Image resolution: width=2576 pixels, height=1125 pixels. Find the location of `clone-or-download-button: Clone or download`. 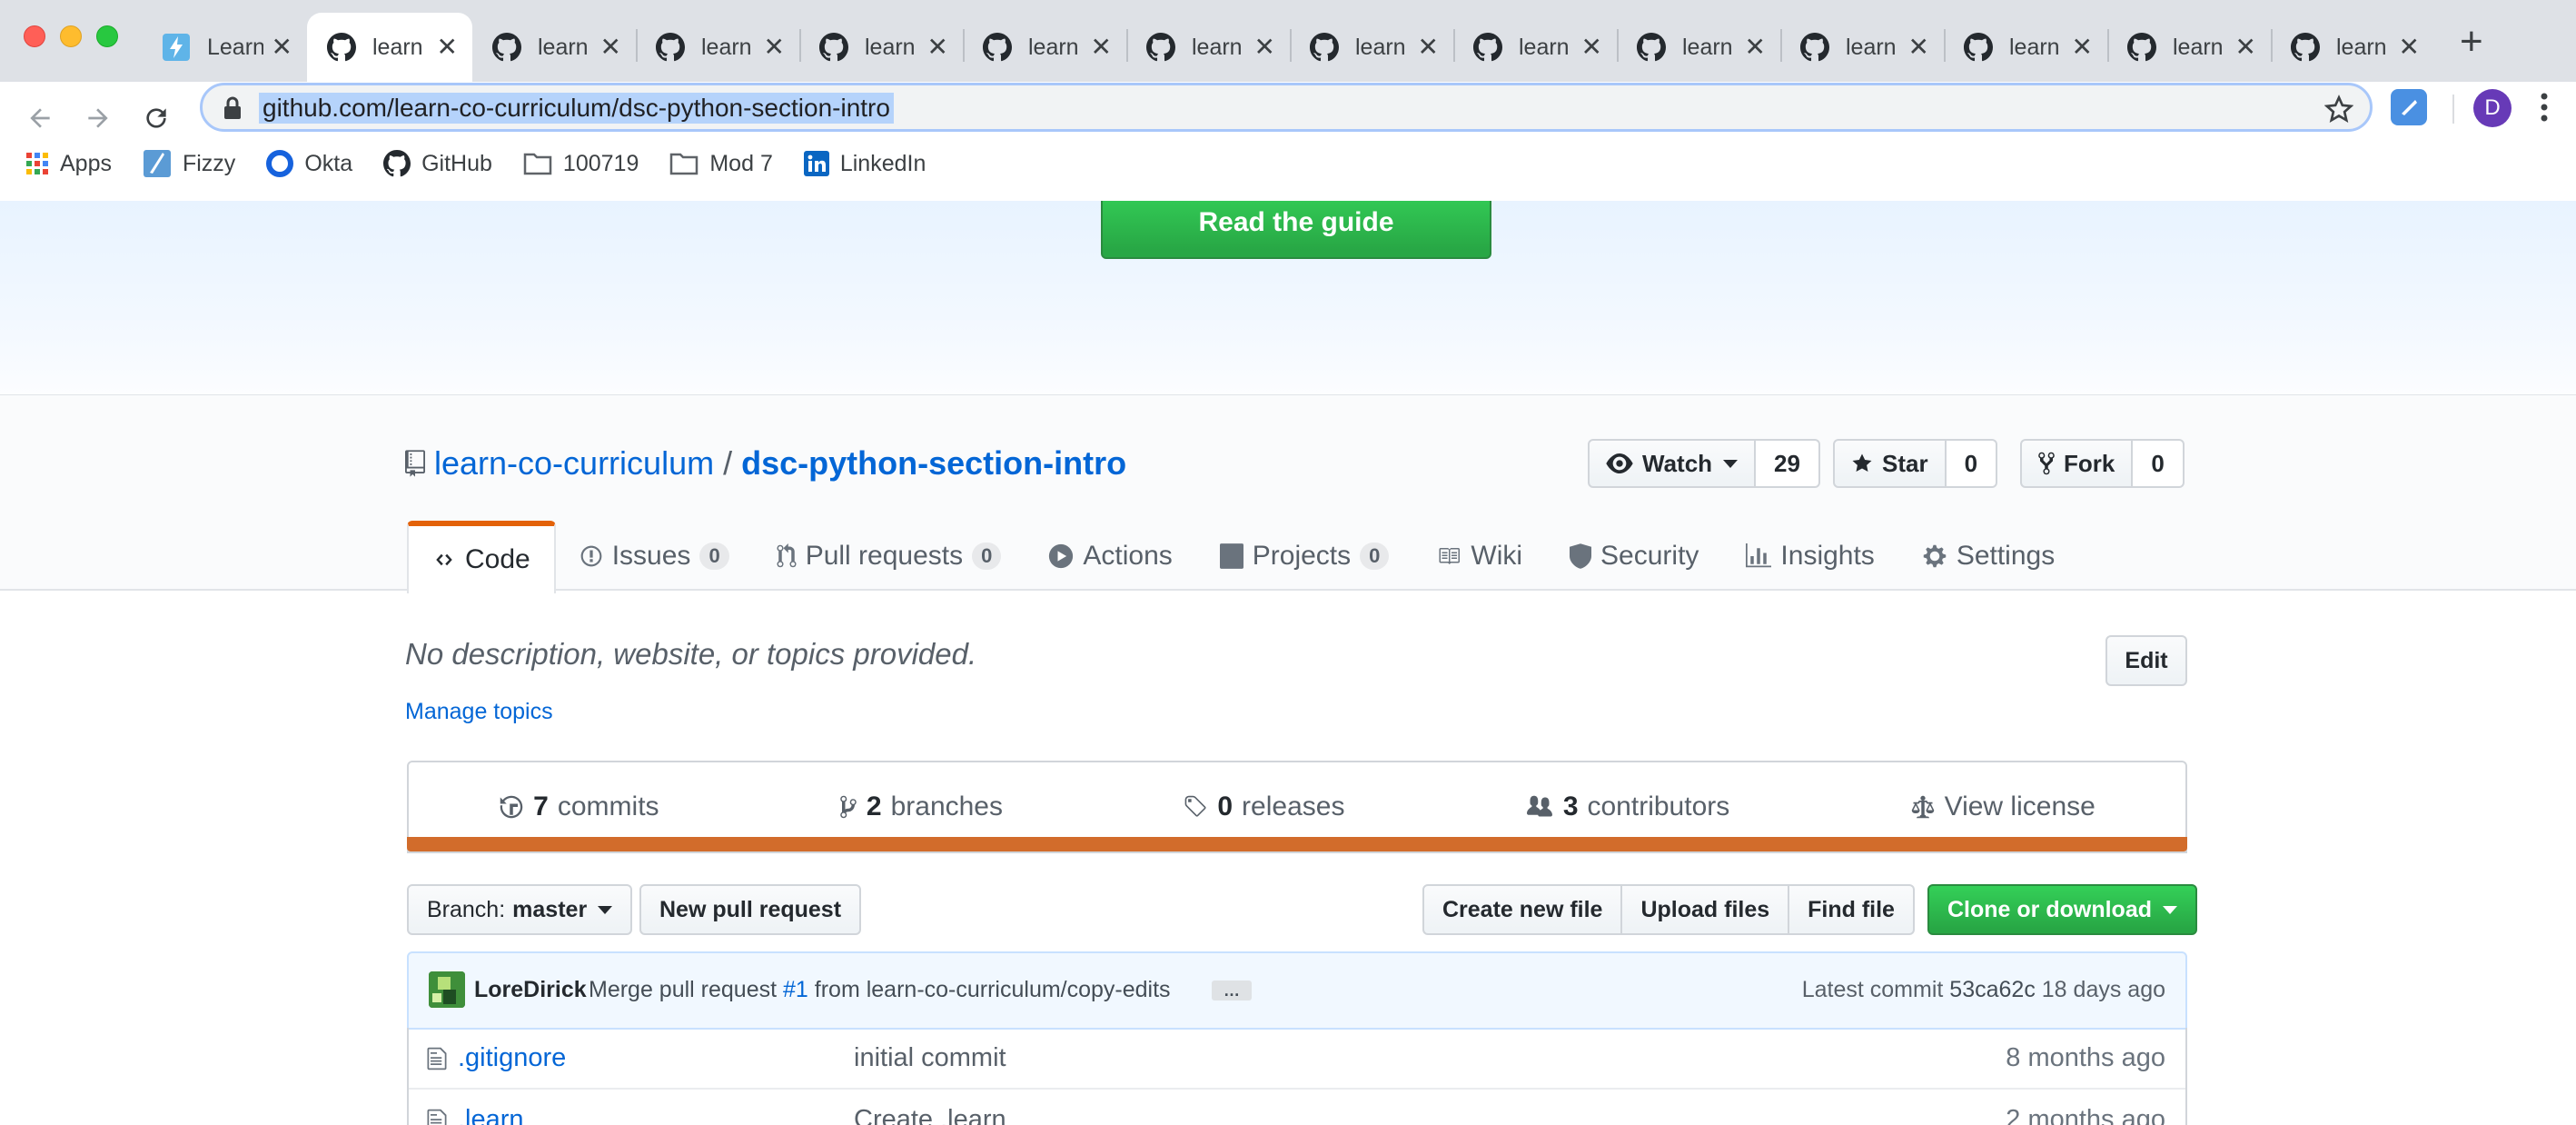

clone-or-download-button: Clone or download is located at coordinates (2062, 909).